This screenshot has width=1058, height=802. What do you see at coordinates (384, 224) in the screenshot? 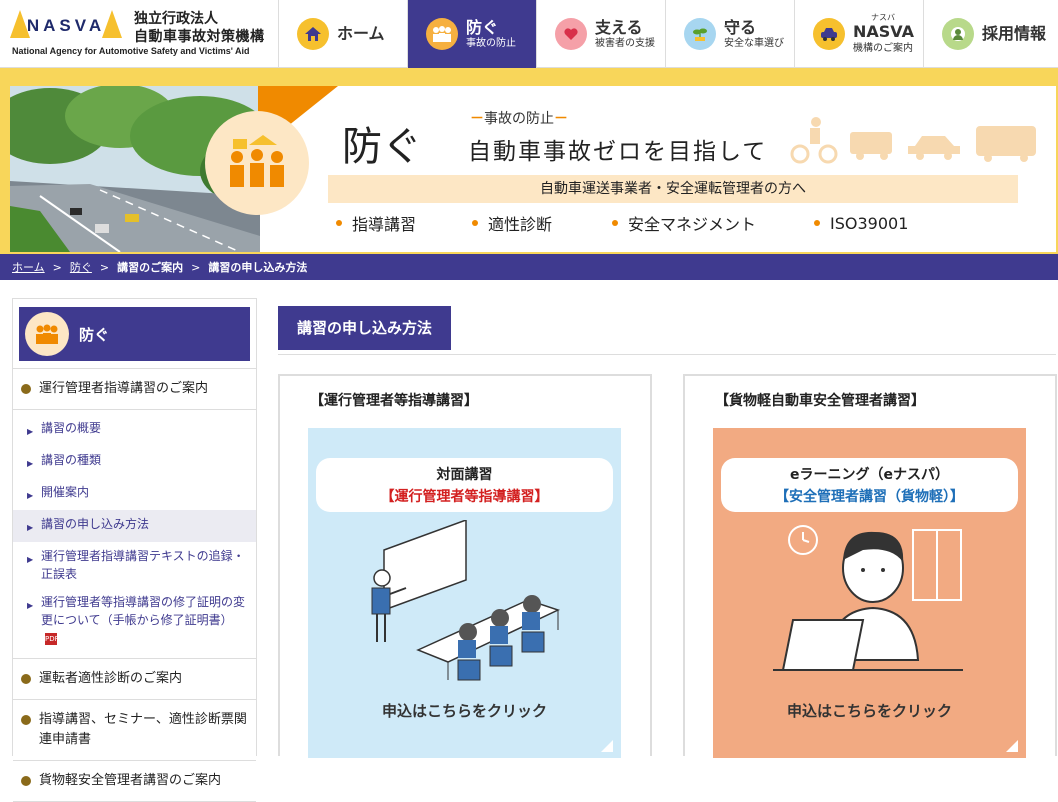
I see `banner-link-guidance-label: 指導講習` at bounding box center [384, 224].